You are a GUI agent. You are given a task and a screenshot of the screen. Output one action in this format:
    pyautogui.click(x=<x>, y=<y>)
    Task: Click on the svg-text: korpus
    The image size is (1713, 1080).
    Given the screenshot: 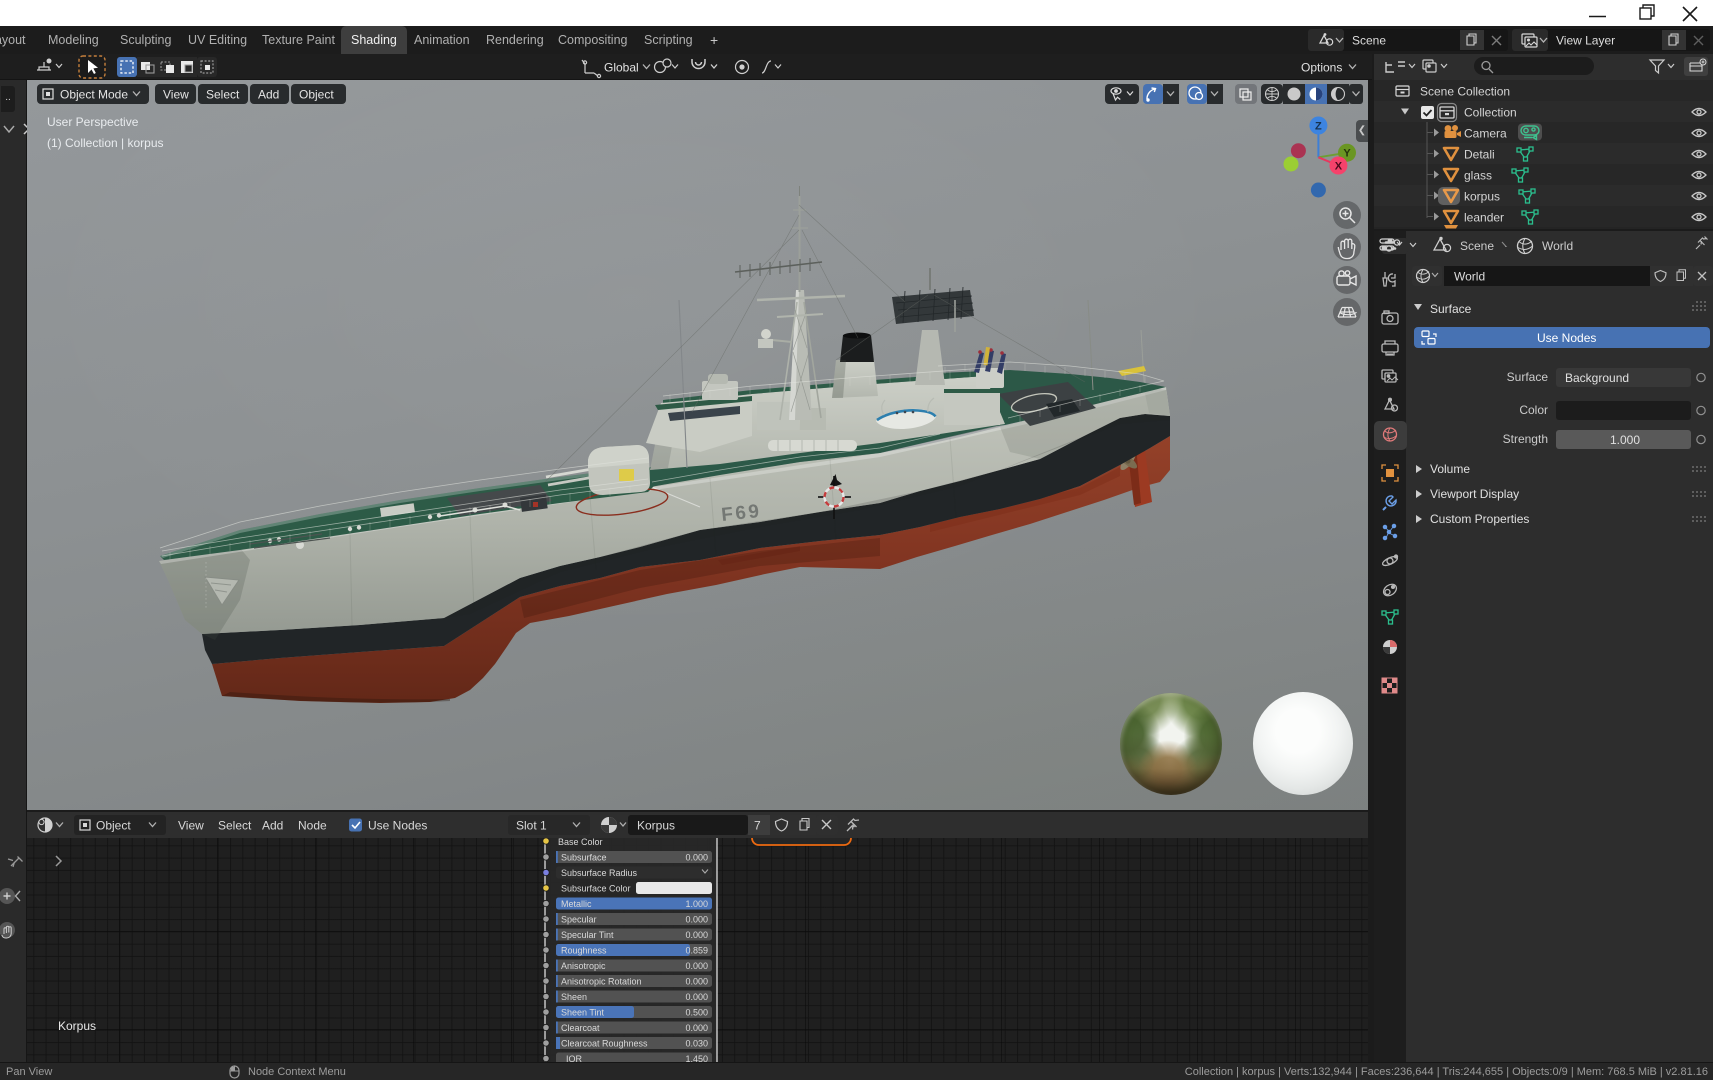 What is the action you would take?
    pyautogui.click(x=1482, y=197)
    